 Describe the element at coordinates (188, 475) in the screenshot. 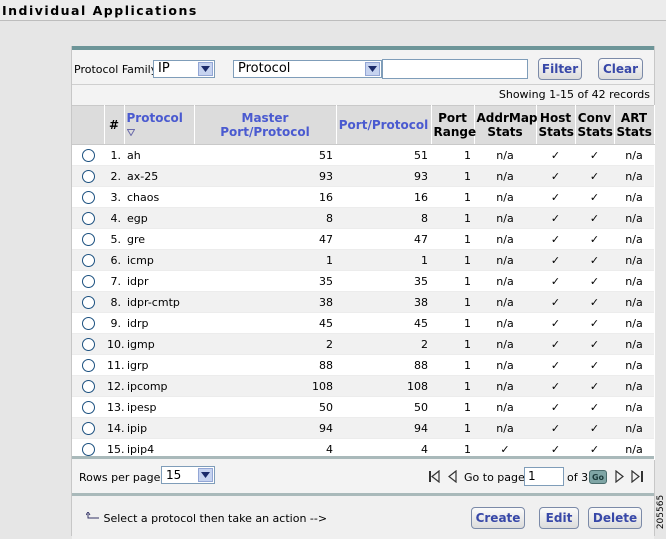

I see `rows-per-page-select: 15` at that location.